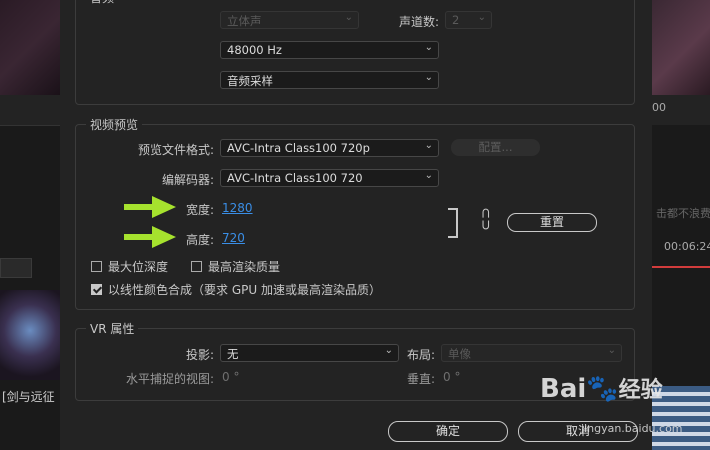 This screenshot has width=710, height=450. Describe the element at coordinates (30, 110) in the screenshot. I see `background-toolbar-left` at that location.